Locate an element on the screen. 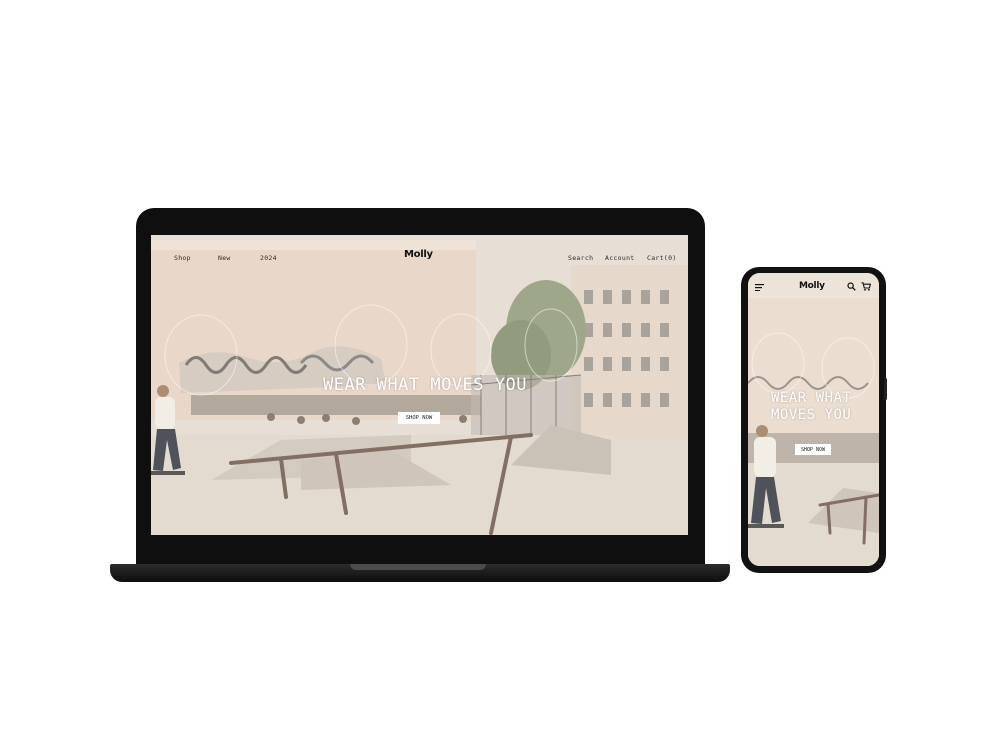 This screenshot has height=750, width=1000. nav-cart-link: Cart(0) is located at coordinates (662, 258).